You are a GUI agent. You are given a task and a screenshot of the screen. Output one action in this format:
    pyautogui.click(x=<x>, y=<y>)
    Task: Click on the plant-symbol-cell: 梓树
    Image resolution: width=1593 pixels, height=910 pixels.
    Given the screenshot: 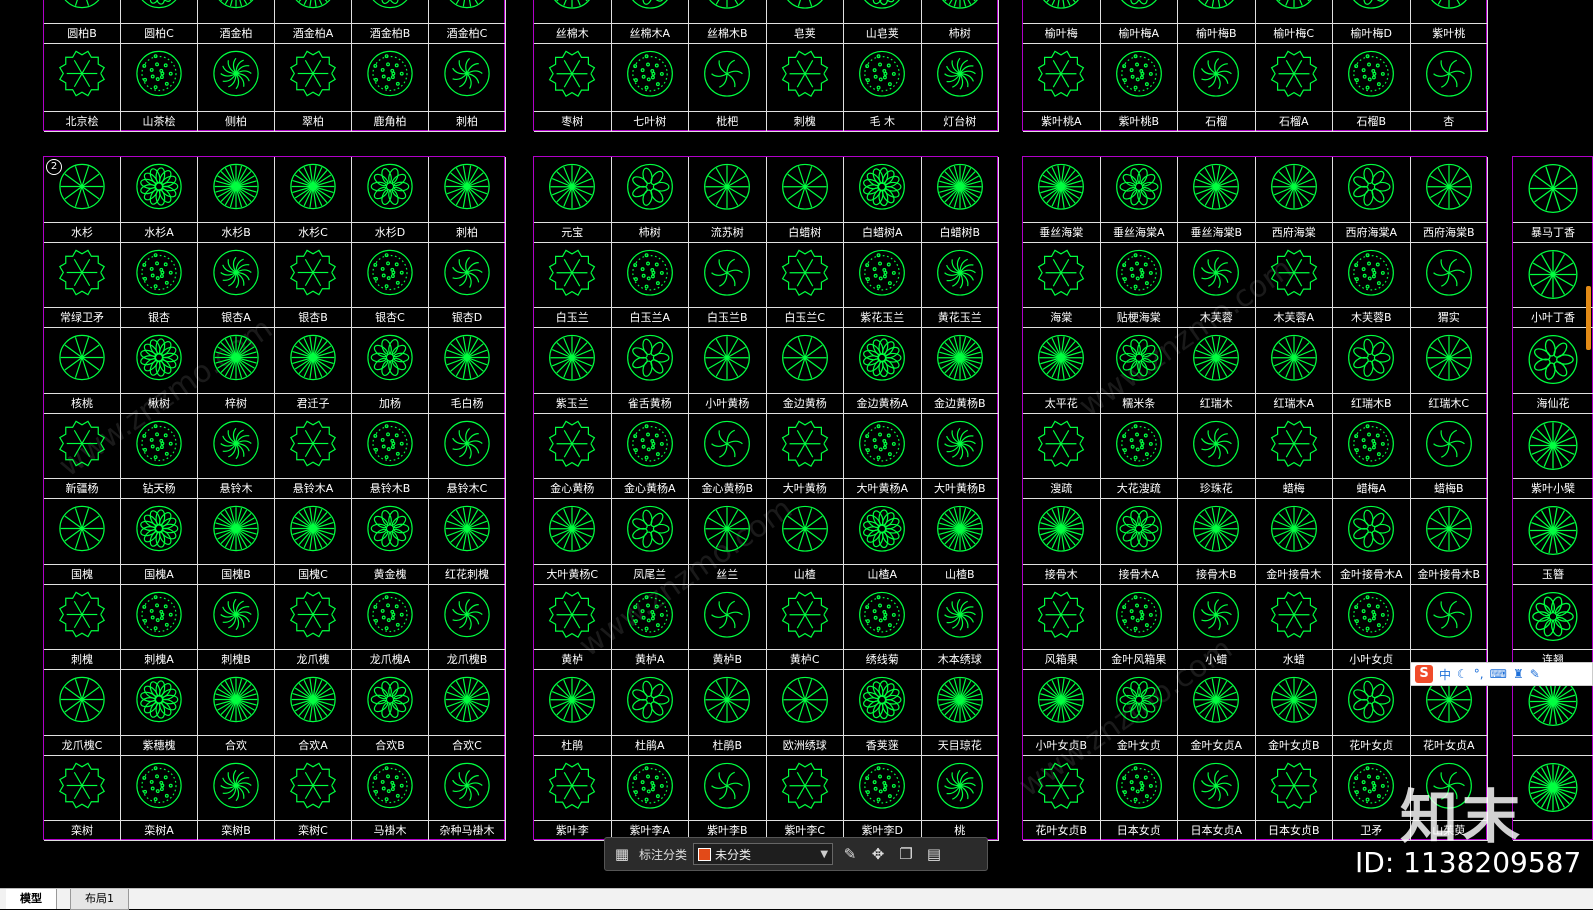 What is the action you would take?
    pyautogui.click(x=236, y=371)
    